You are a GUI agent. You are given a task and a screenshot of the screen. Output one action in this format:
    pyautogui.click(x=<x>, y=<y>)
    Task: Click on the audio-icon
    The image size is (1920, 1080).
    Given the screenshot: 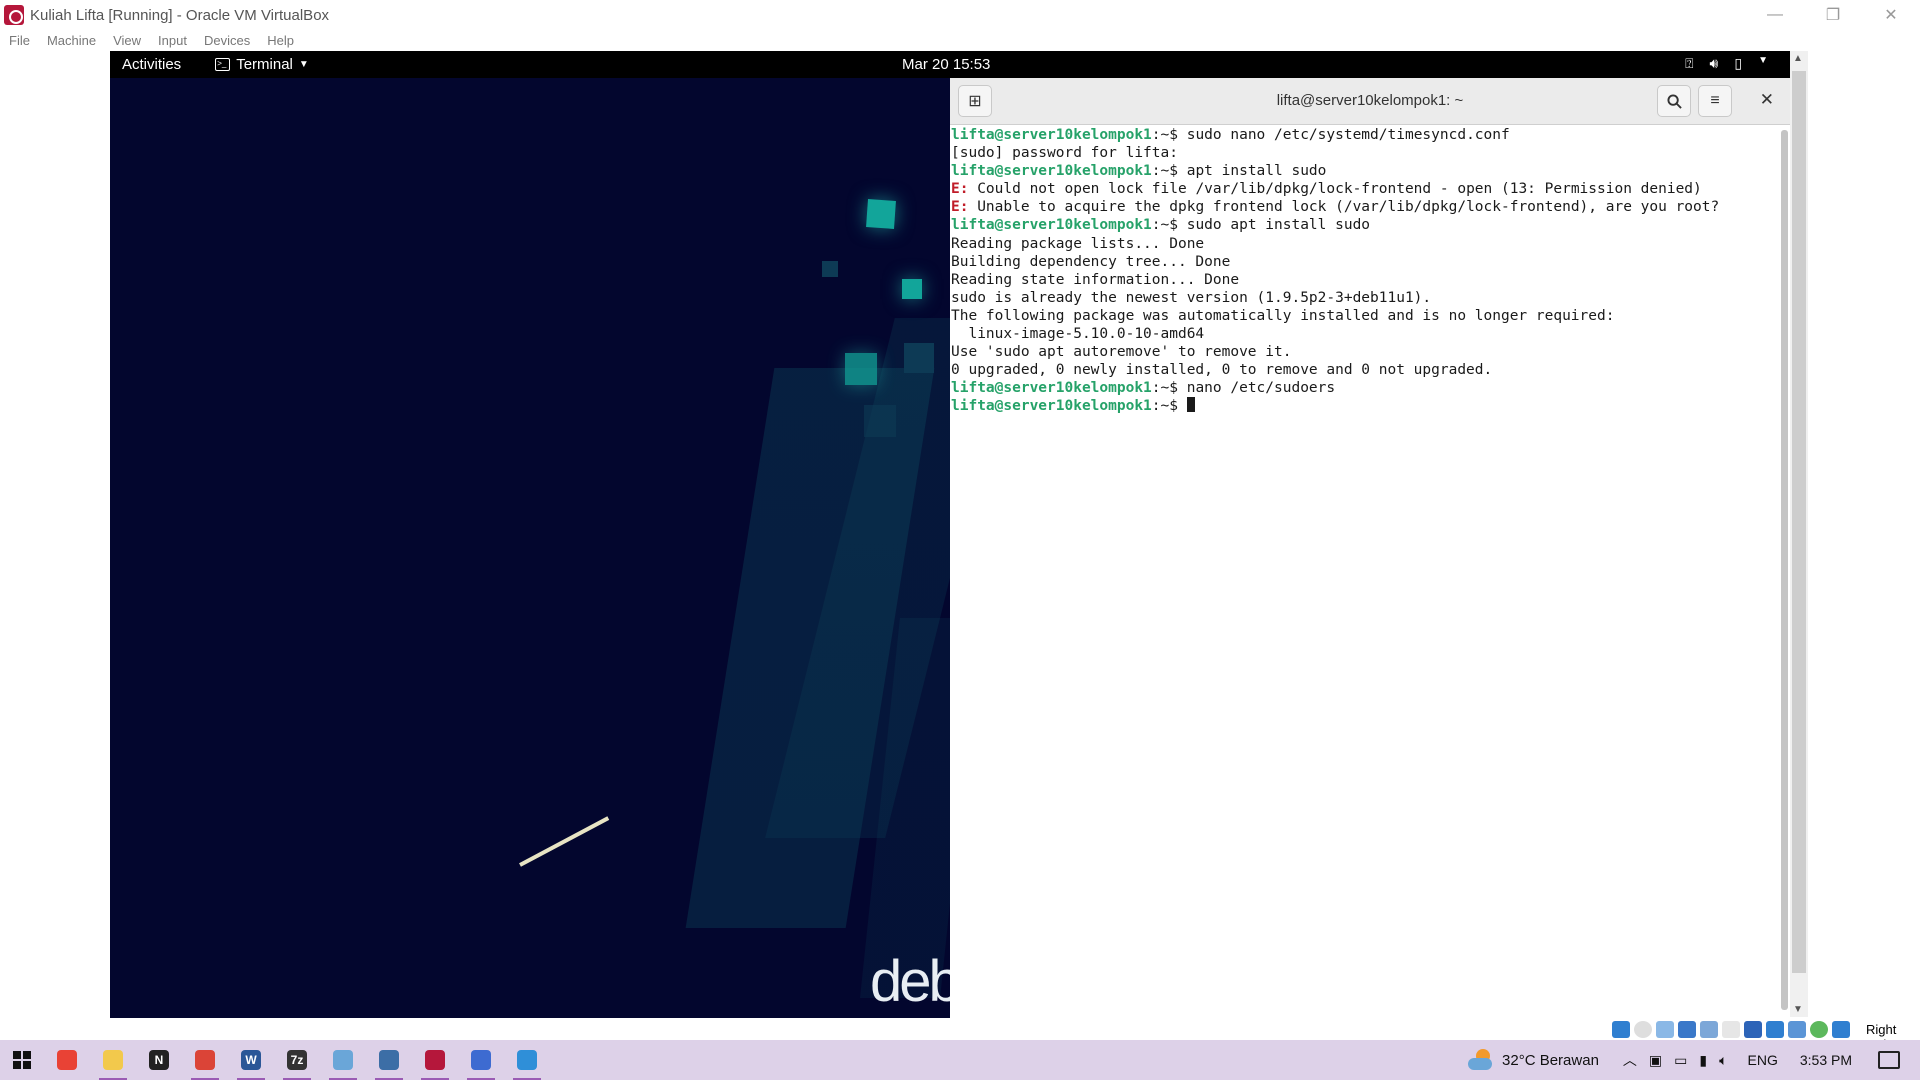 What is the action you would take?
    pyautogui.click(x=1665, y=1029)
    